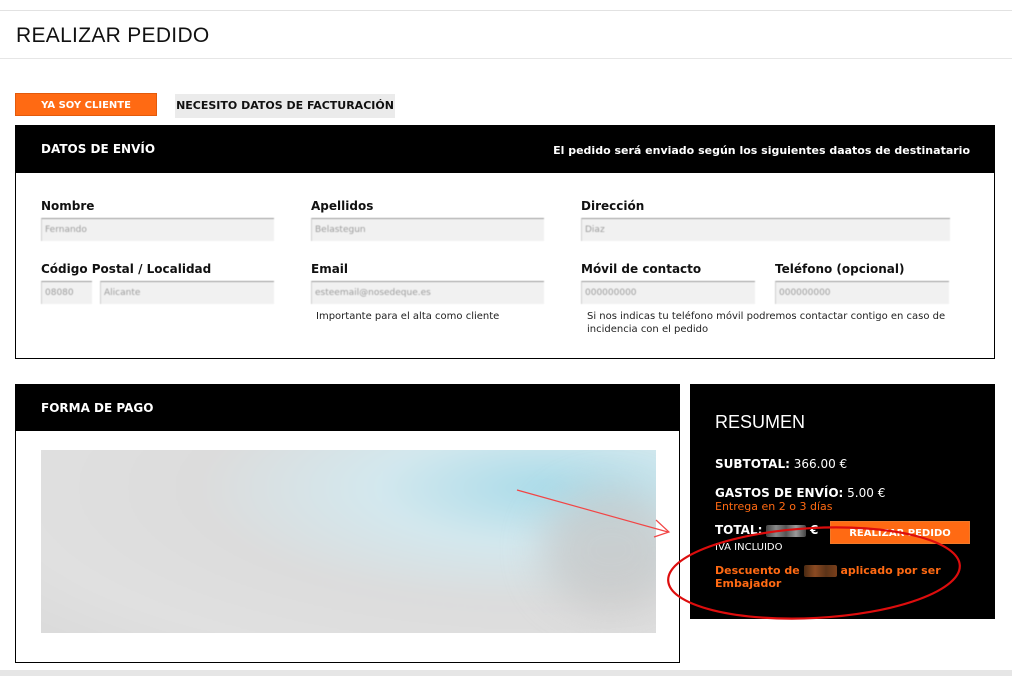  I want to click on telefono-input: 000000000, so click(862, 292).